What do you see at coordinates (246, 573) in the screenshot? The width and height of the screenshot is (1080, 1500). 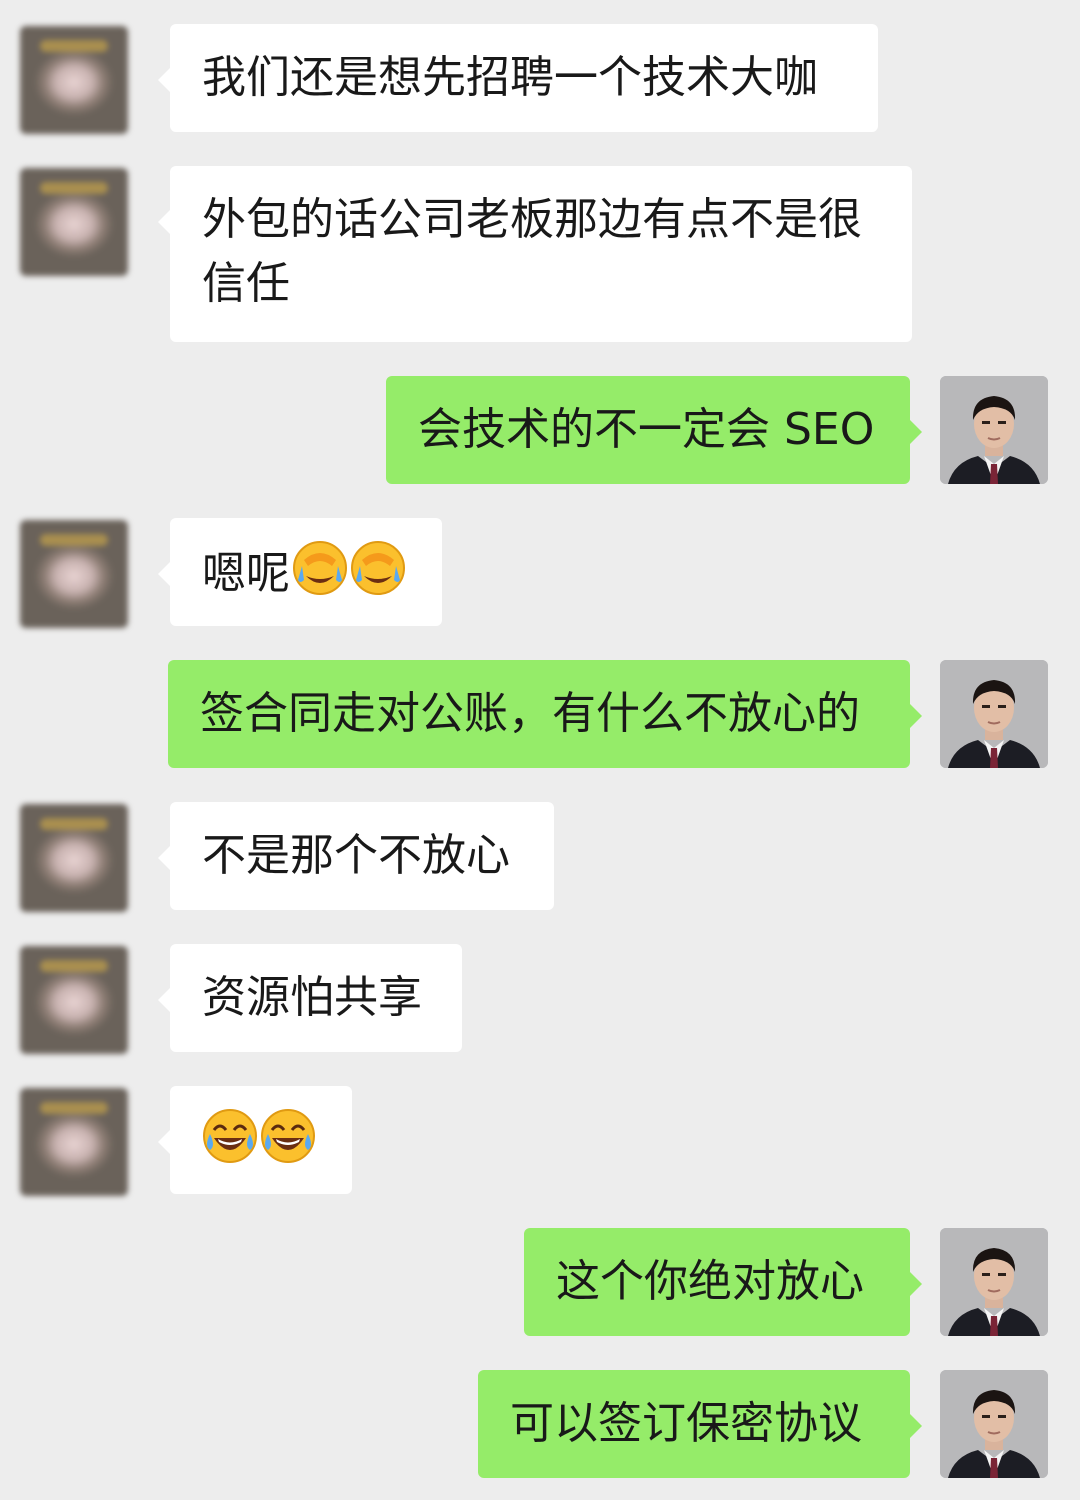 I see `message-text: 嗯呢` at bounding box center [246, 573].